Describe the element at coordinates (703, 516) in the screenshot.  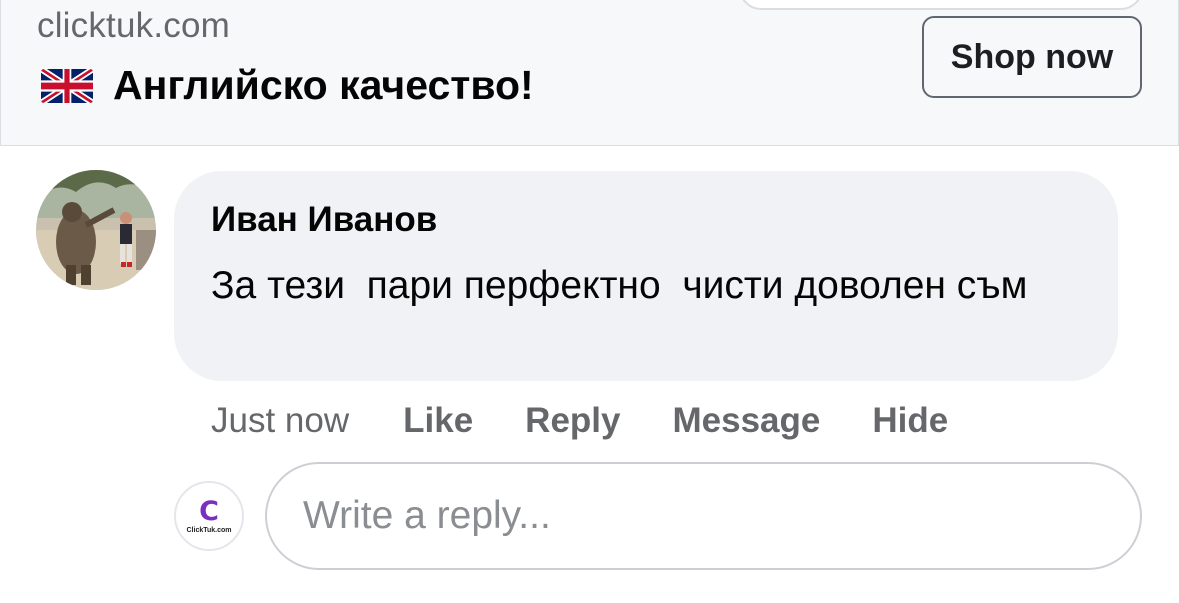
I see `reply-input` at that location.